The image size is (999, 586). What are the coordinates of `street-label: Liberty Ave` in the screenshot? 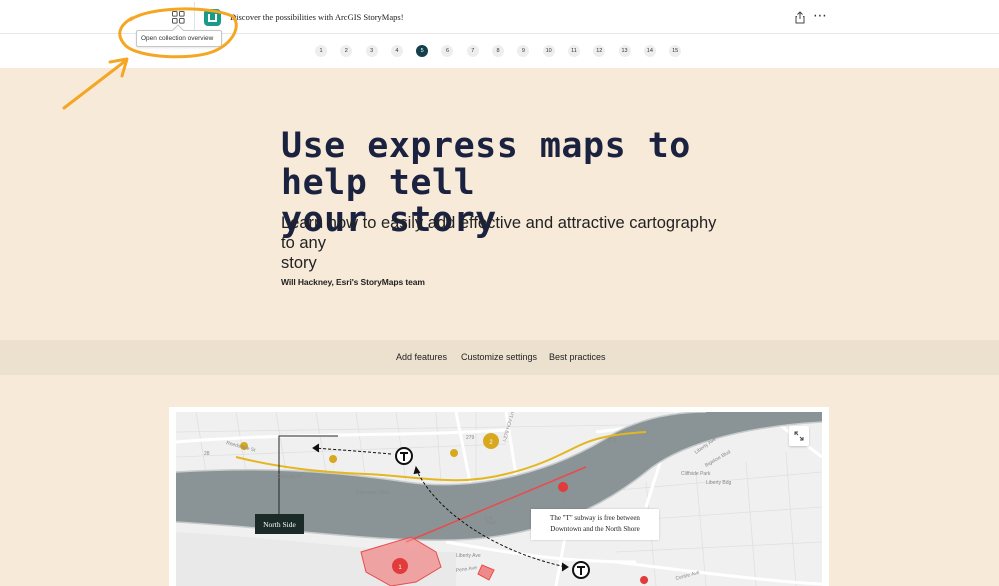 It's located at (468, 556).